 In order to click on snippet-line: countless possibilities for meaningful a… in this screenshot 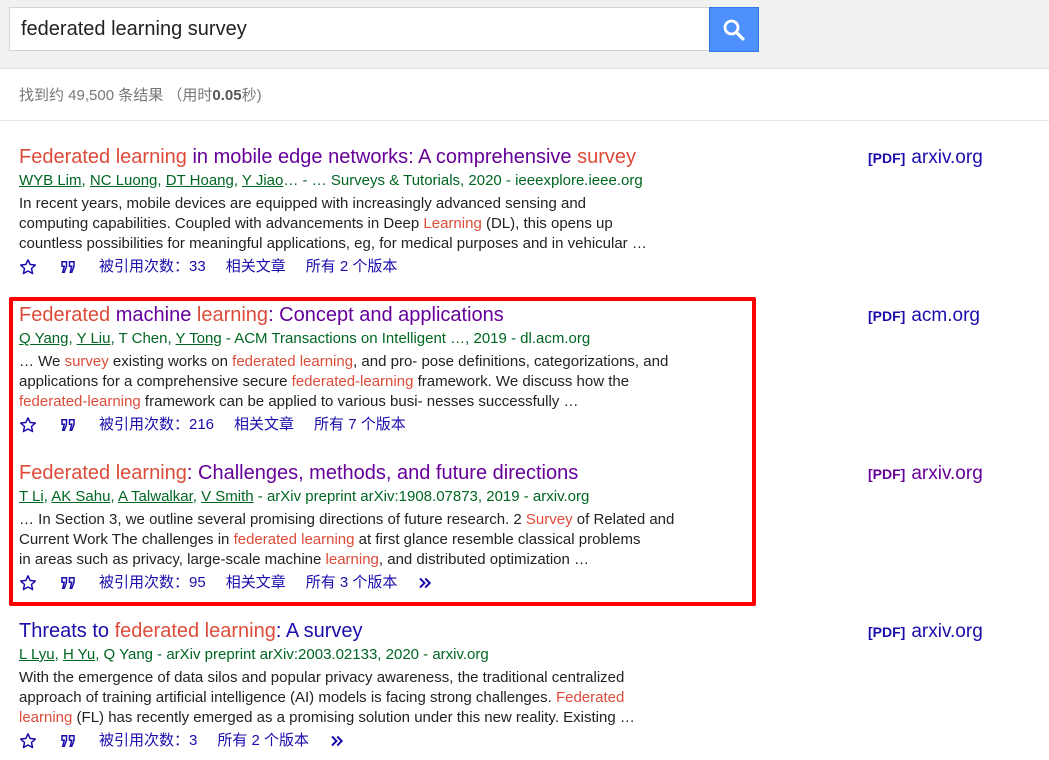, I will do `click(384, 244)`.